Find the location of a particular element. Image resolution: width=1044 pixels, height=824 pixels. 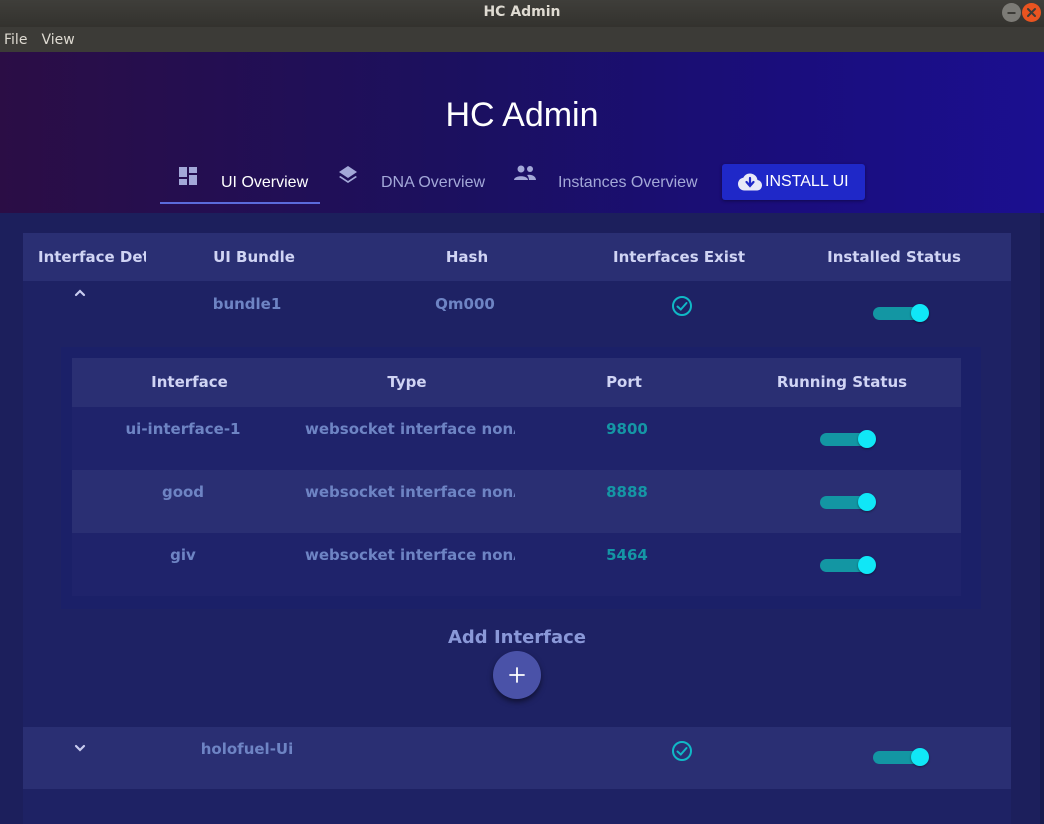

minimize-button is located at coordinates (1011, 12).